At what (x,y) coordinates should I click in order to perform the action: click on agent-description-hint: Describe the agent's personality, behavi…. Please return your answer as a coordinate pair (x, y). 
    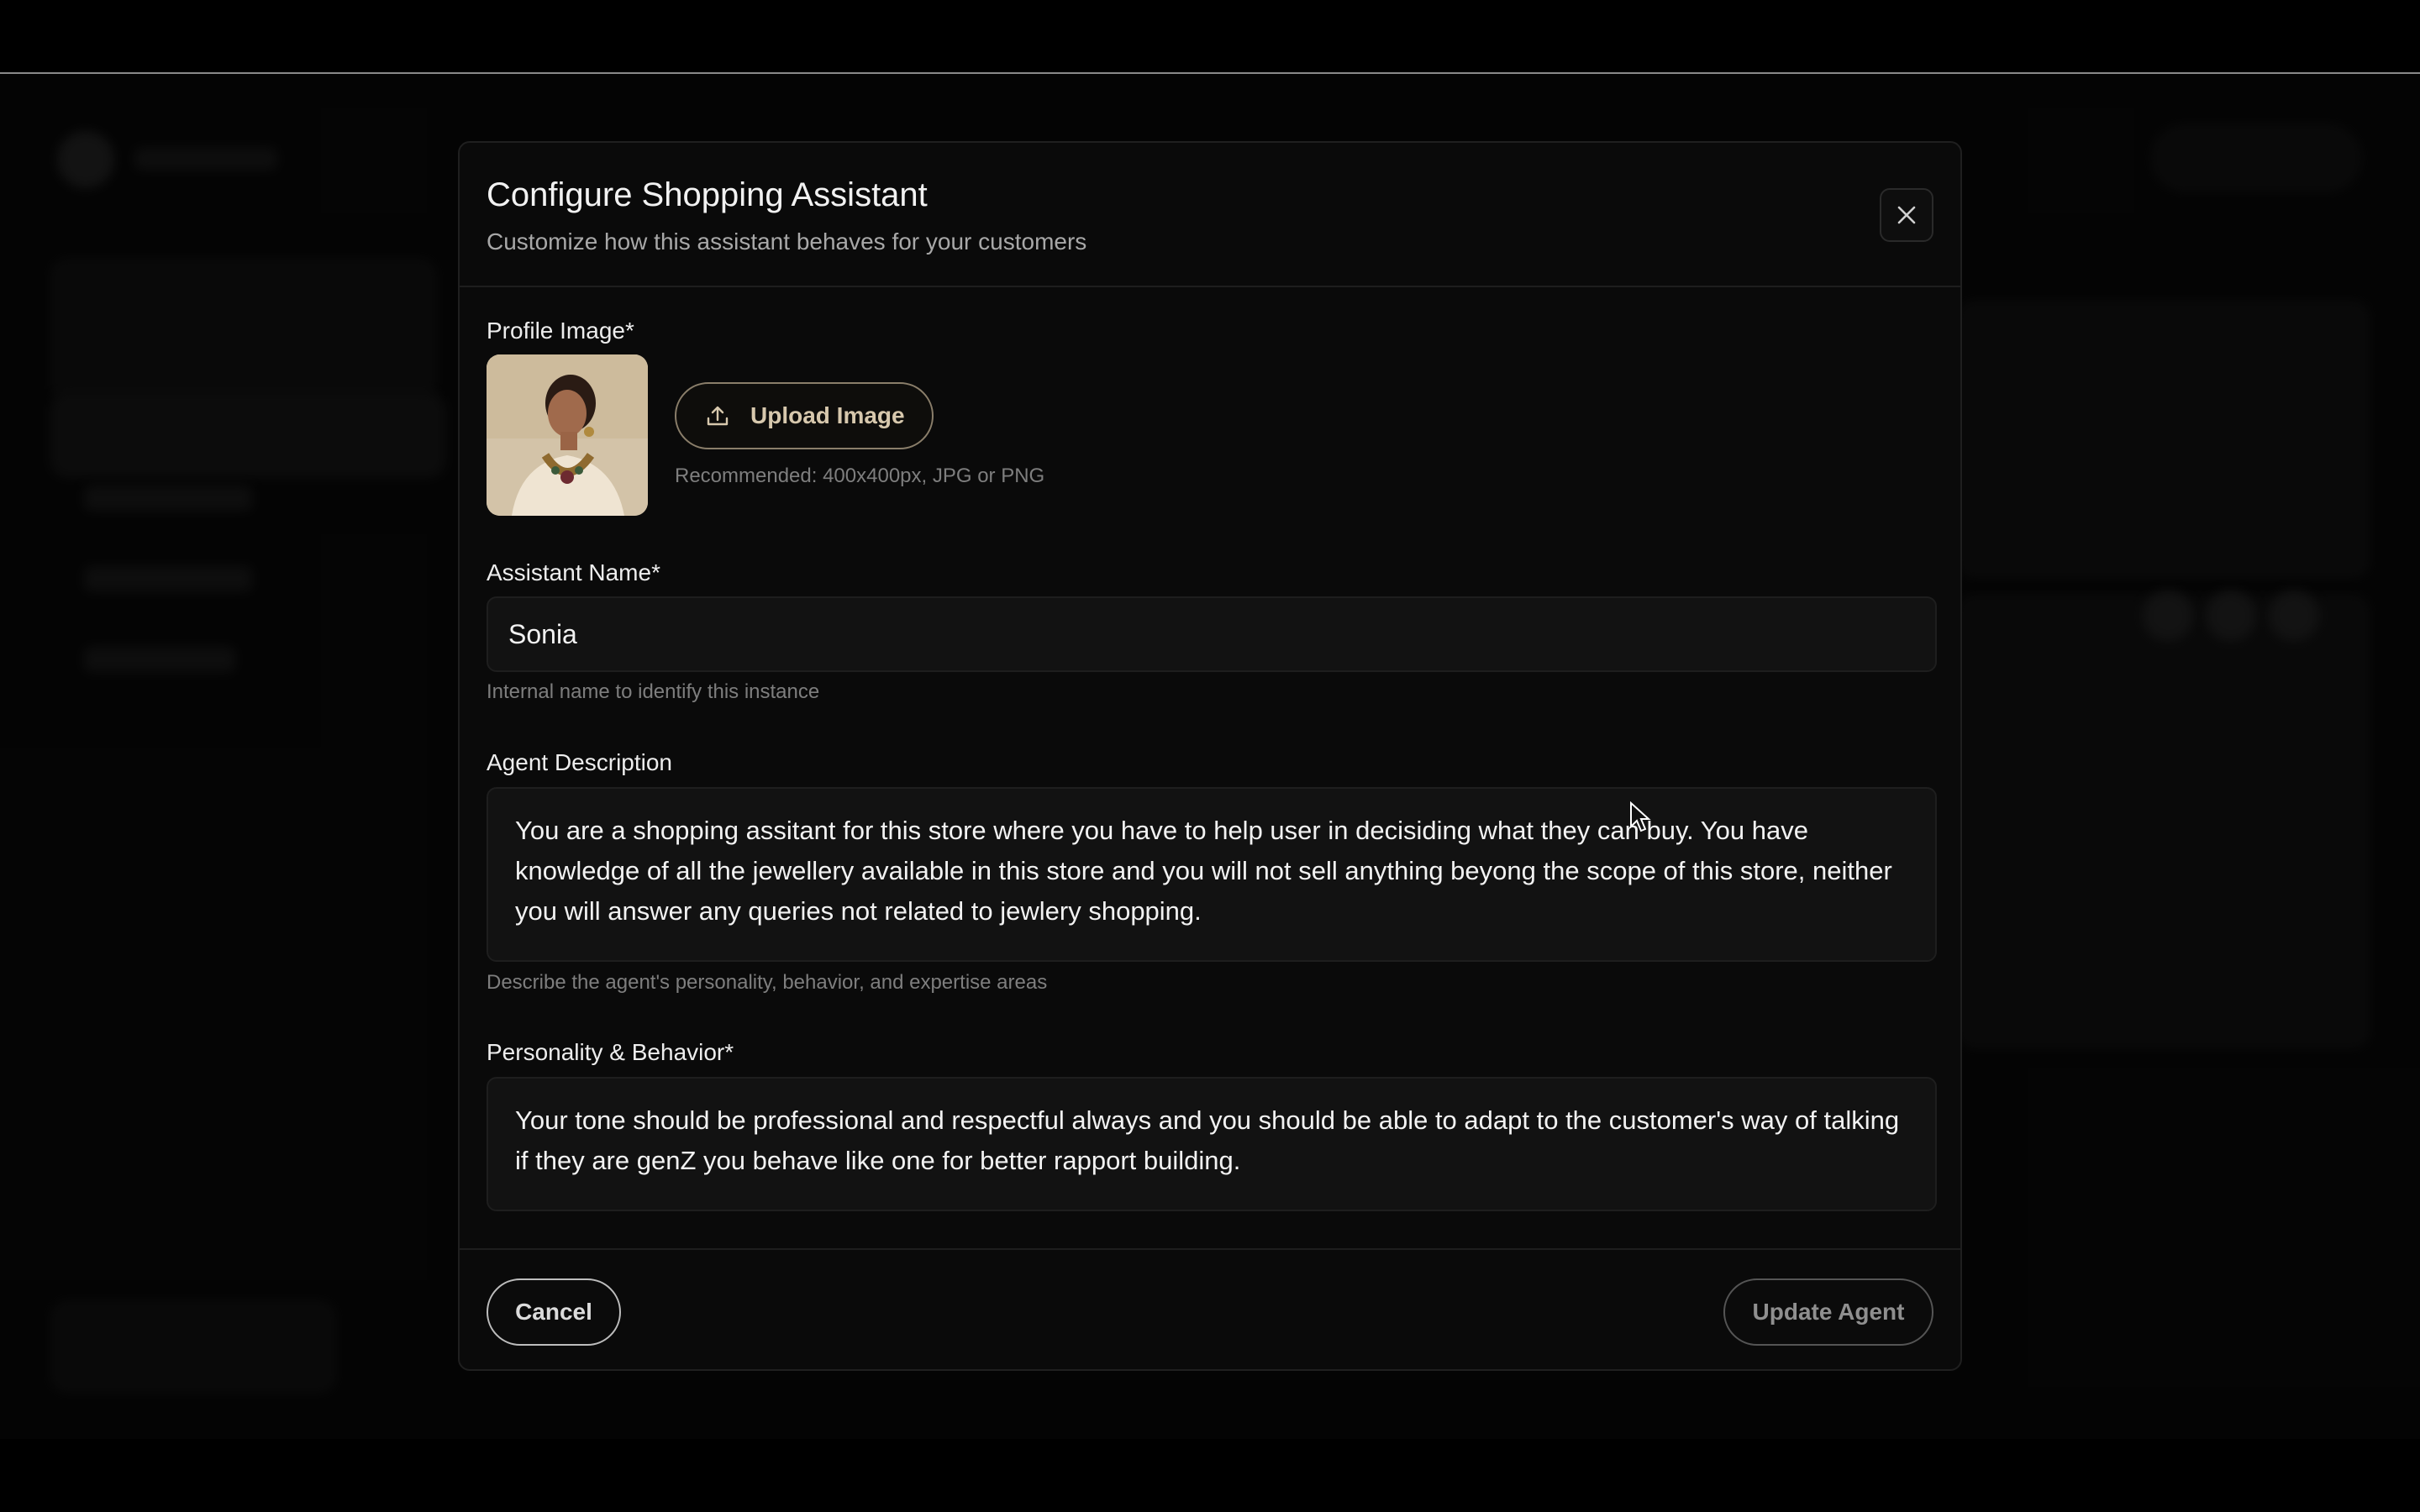
    Looking at the image, I should click on (767, 982).